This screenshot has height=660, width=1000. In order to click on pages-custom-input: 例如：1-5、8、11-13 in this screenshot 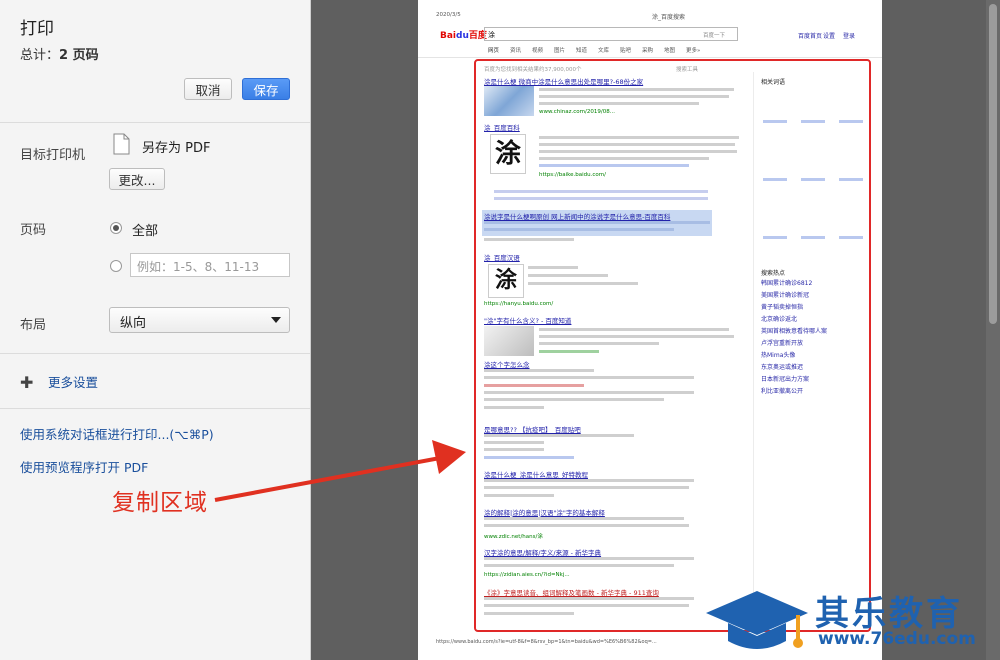, I will do `click(210, 265)`.